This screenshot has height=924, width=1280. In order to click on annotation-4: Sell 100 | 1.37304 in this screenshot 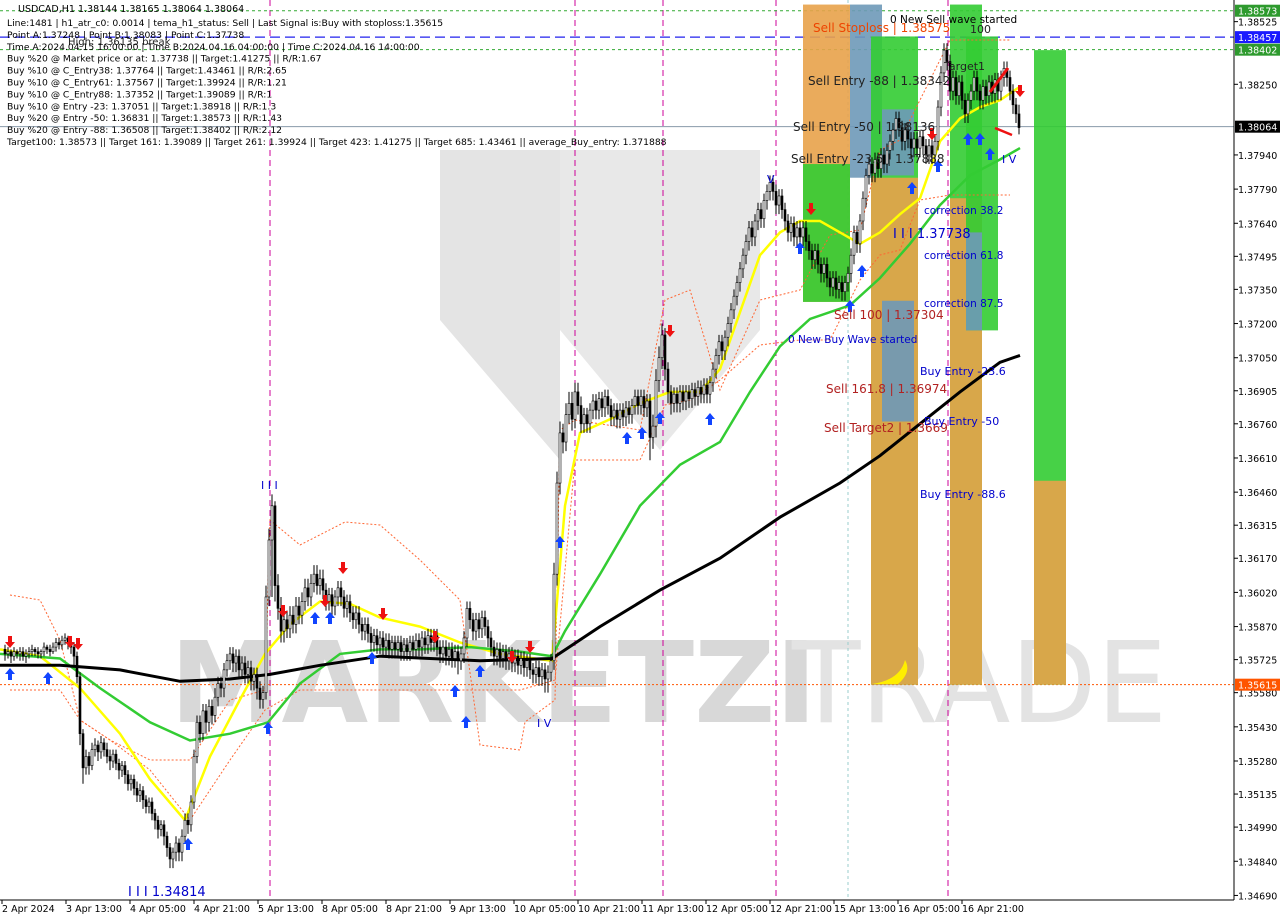, I will do `click(889, 315)`.